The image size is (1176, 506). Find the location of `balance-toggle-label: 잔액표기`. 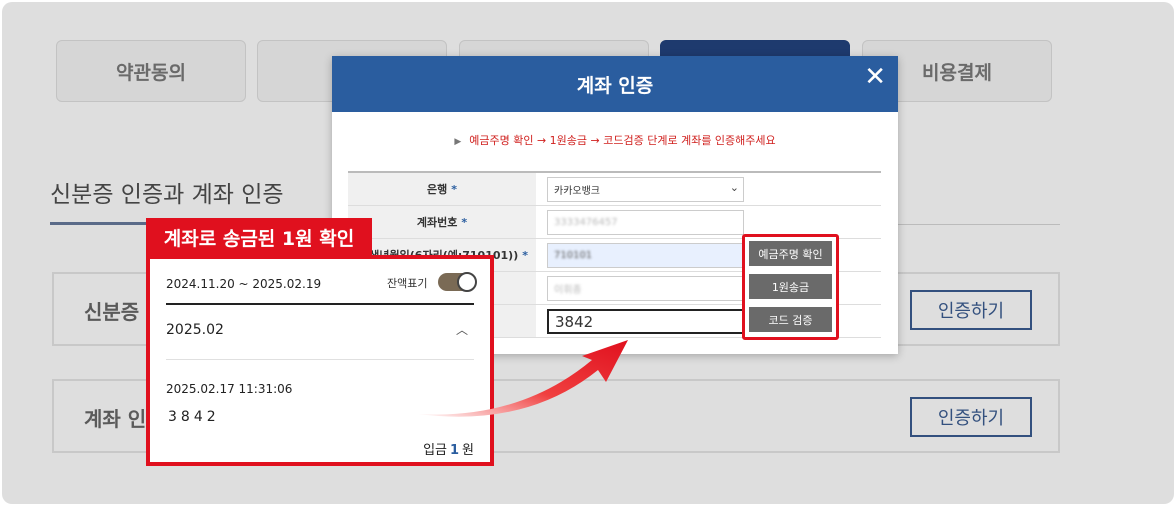

balance-toggle-label: 잔액표기 is located at coordinates (407, 283).